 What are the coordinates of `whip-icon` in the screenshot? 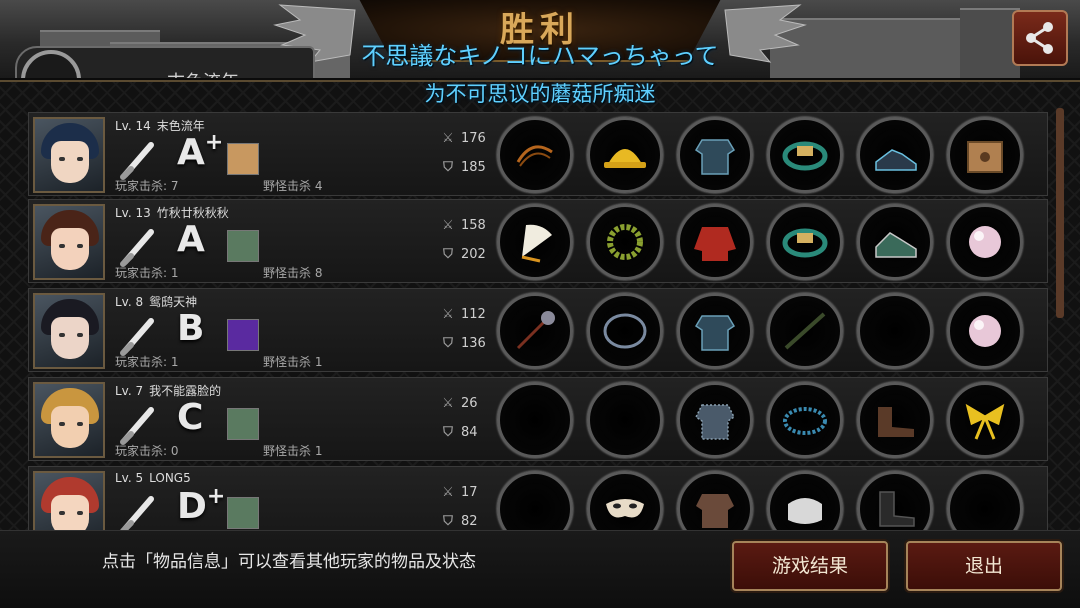 It's located at (534, 156).